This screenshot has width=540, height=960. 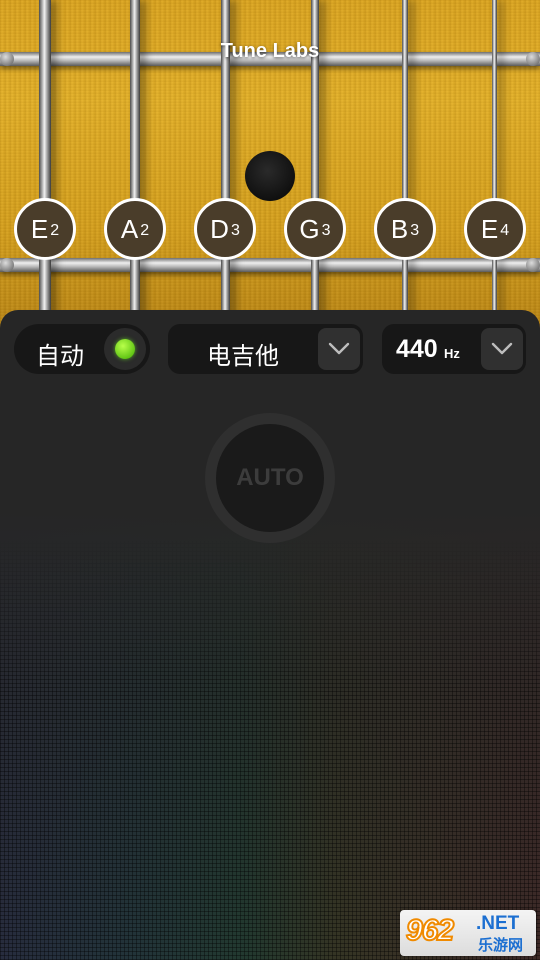 I want to click on note-octave: 4, so click(x=505, y=230).